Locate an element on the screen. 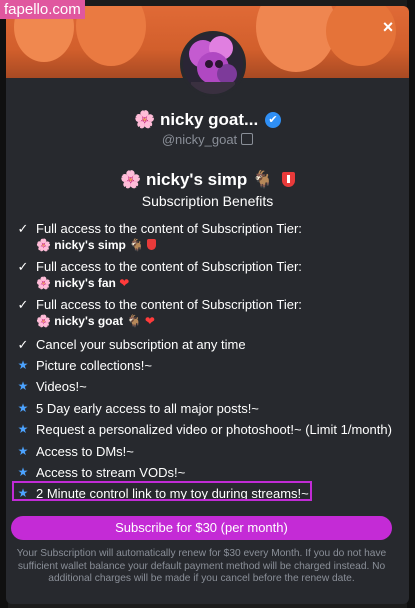 The height and width of the screenshot is (608, 415). handle-text: @nicky_goat is located at coordinates (199, 139).